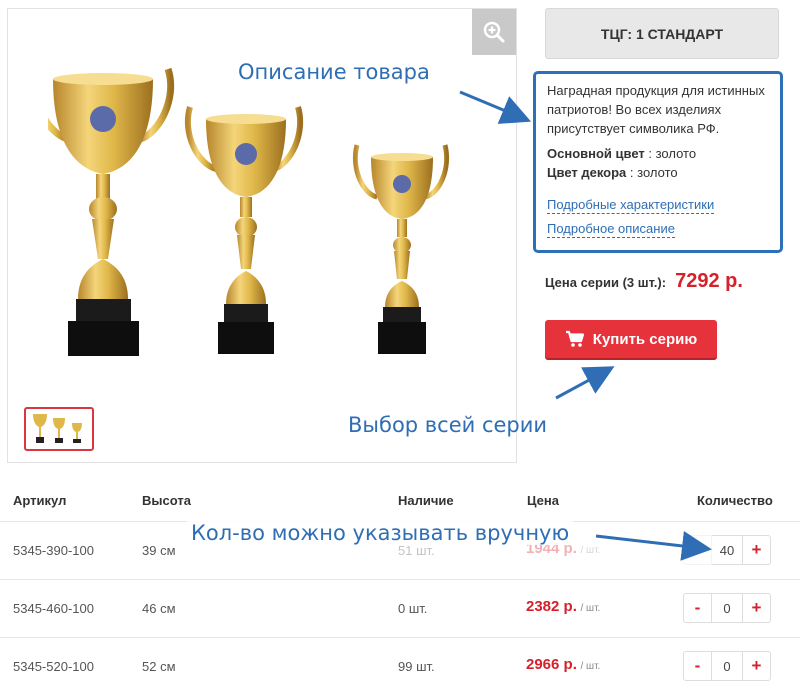  Describe the element at coordinates (585, 383) in the screenshot. I see `arrow-to-buy-button` at that location.